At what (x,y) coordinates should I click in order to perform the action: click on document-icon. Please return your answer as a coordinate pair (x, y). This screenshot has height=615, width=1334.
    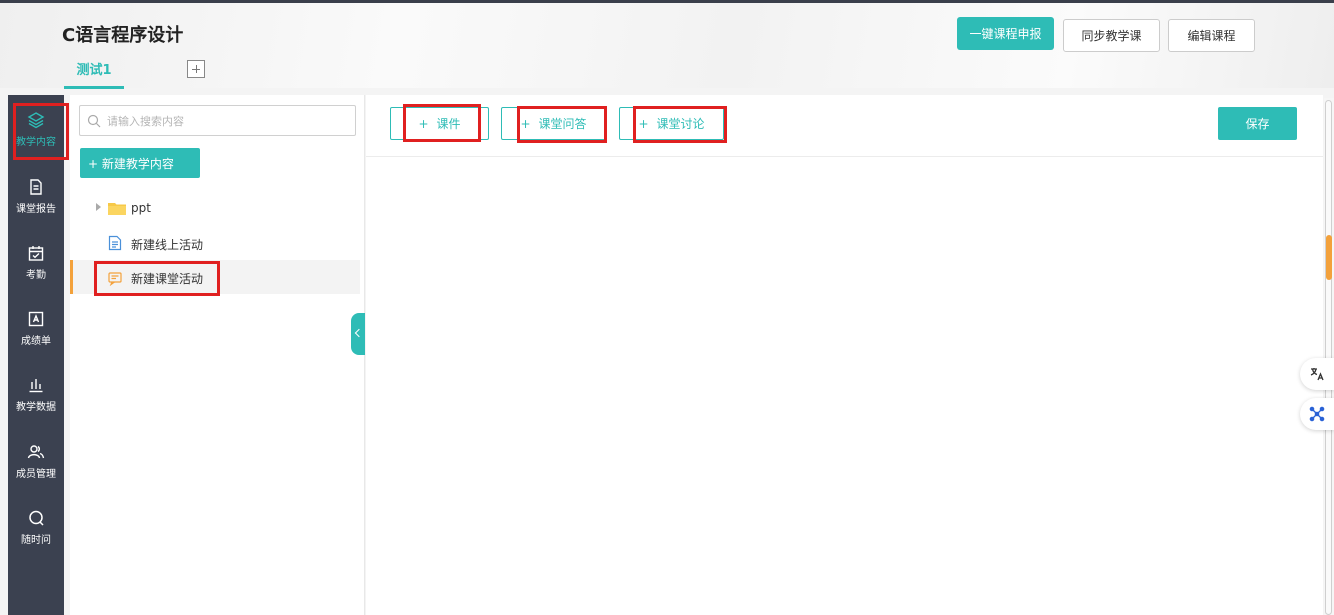
    Looking at the image, I should click on (115, 243).